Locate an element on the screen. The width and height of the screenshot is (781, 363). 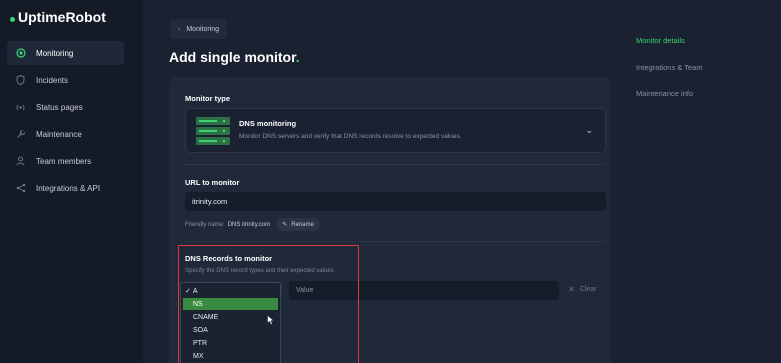
sidebar-item-label: Integrations & API is located at coordinates (68, 188).